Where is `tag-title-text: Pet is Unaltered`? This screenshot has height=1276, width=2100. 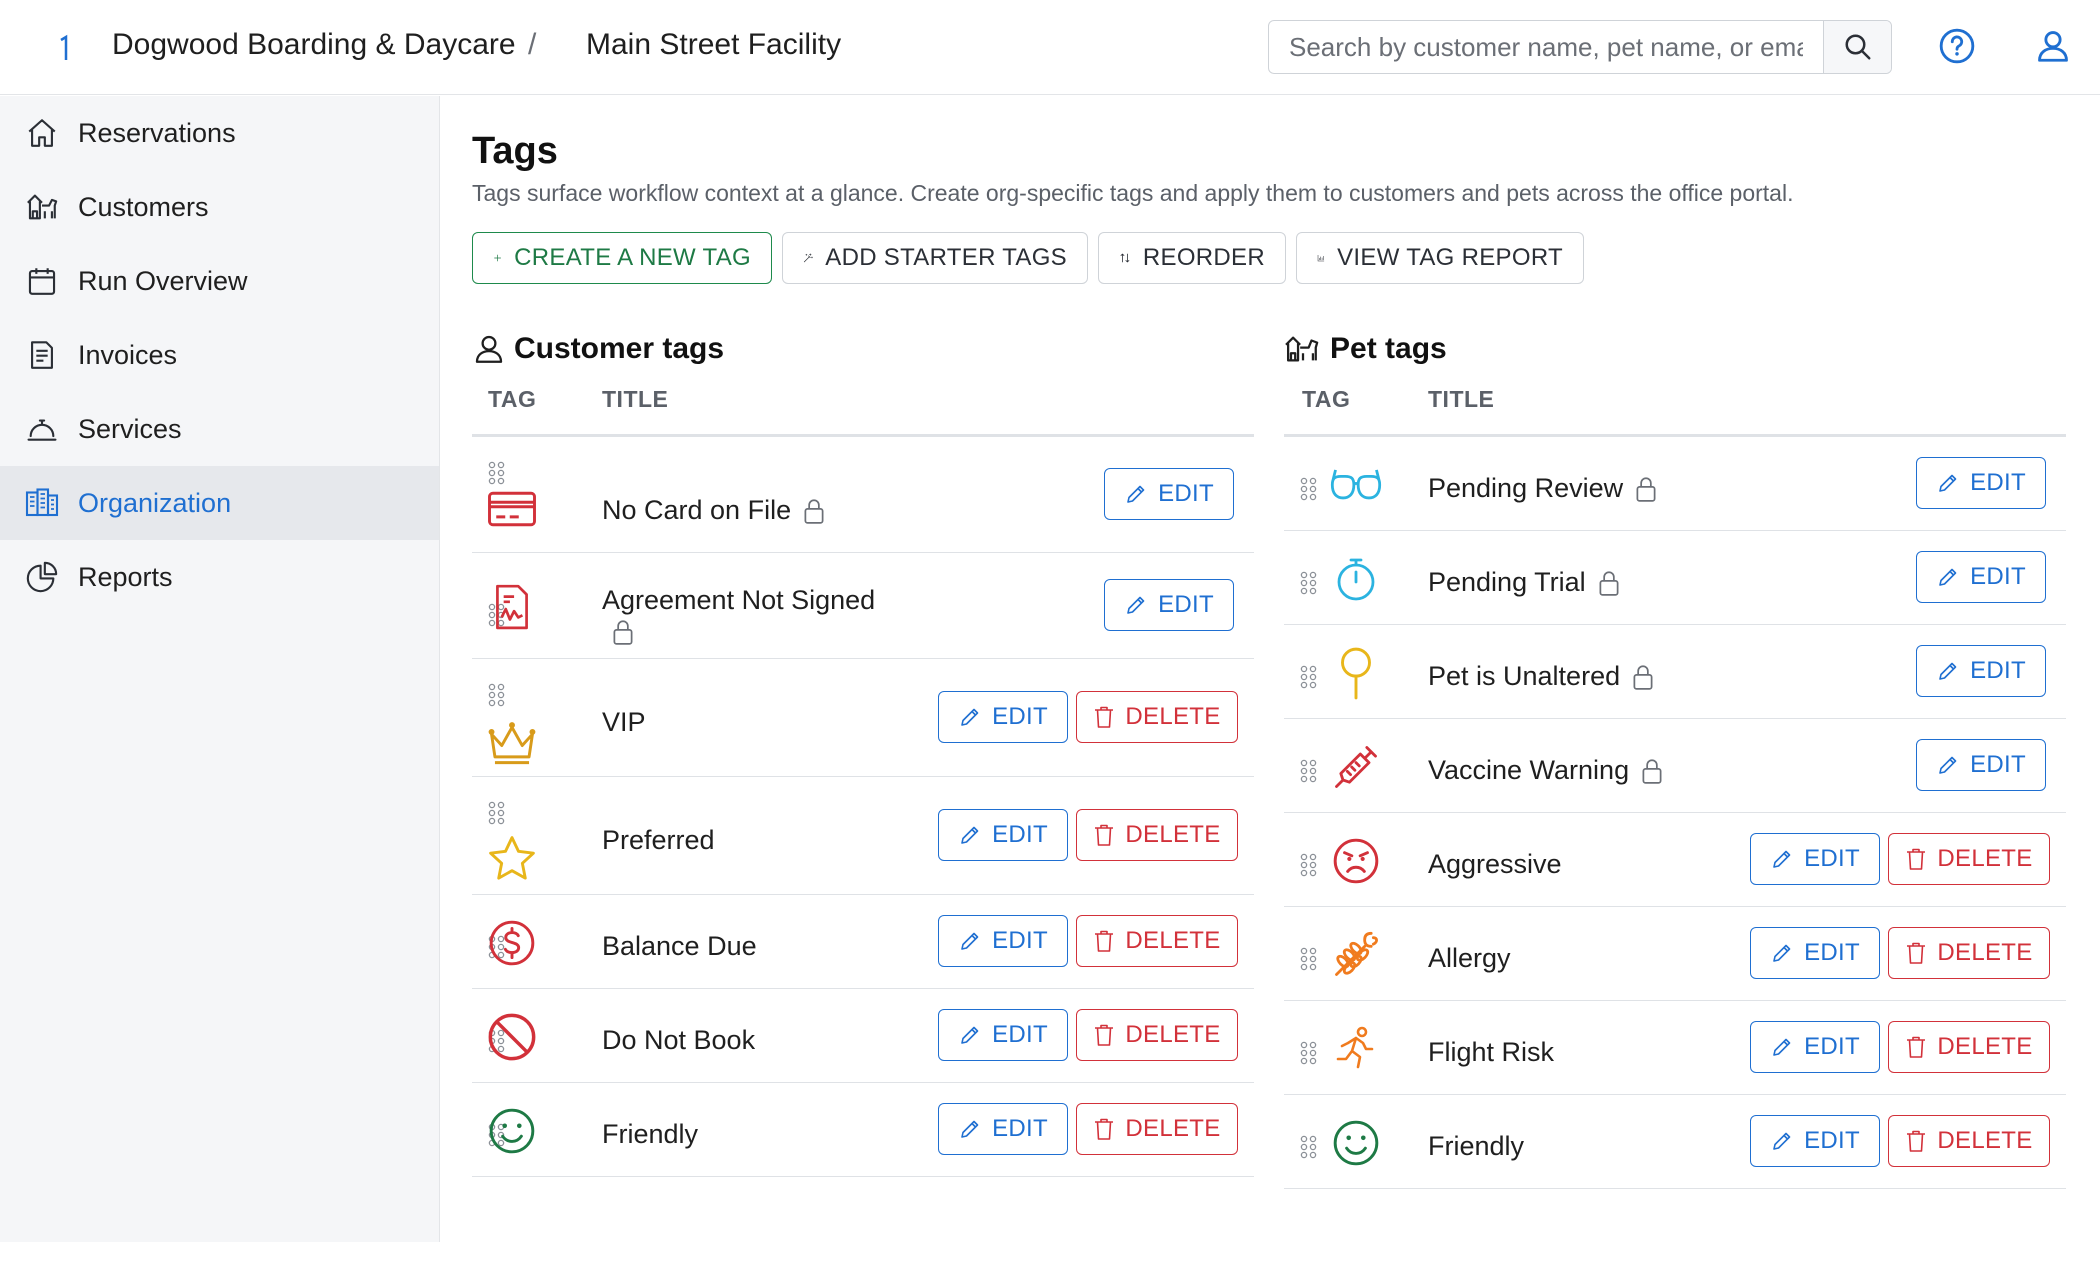
tag-title-text: Pet is Unaltered is located at coordinates (1524, 676).